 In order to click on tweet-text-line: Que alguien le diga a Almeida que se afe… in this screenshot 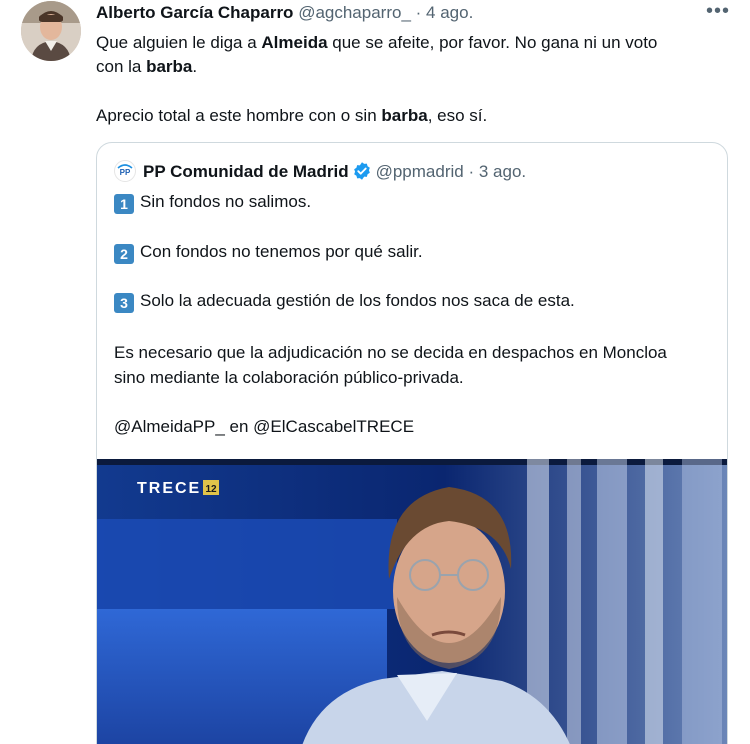, I will do `click(376, 43)`.